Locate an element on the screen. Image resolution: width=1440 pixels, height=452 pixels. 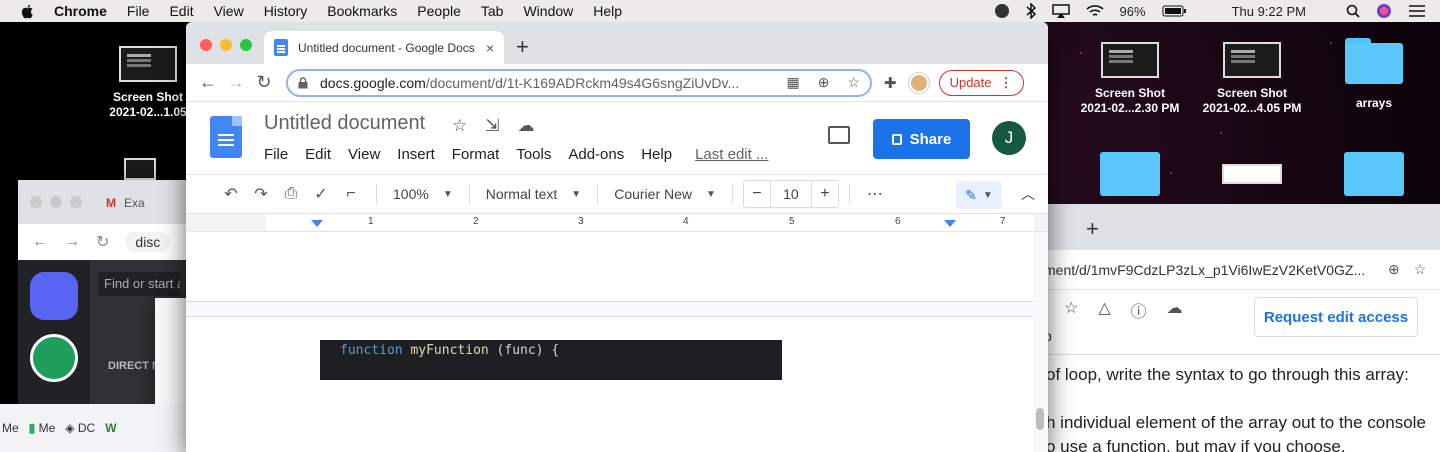
desktop-icon-screenshot-2: Screen Shot 2021-02...2.30 PM is located at coordinates (1130, 79).